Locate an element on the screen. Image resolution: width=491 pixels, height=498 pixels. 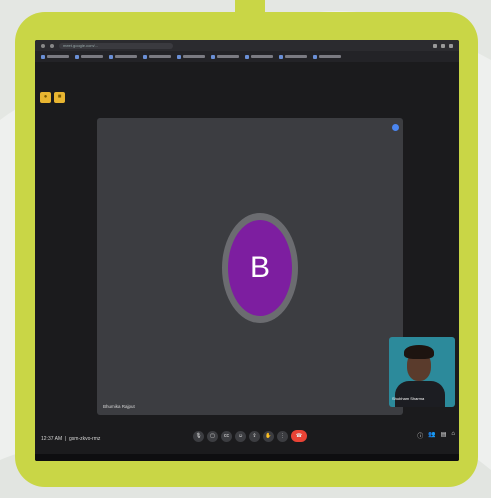
menu-icon is located at coordinates (451, 45).